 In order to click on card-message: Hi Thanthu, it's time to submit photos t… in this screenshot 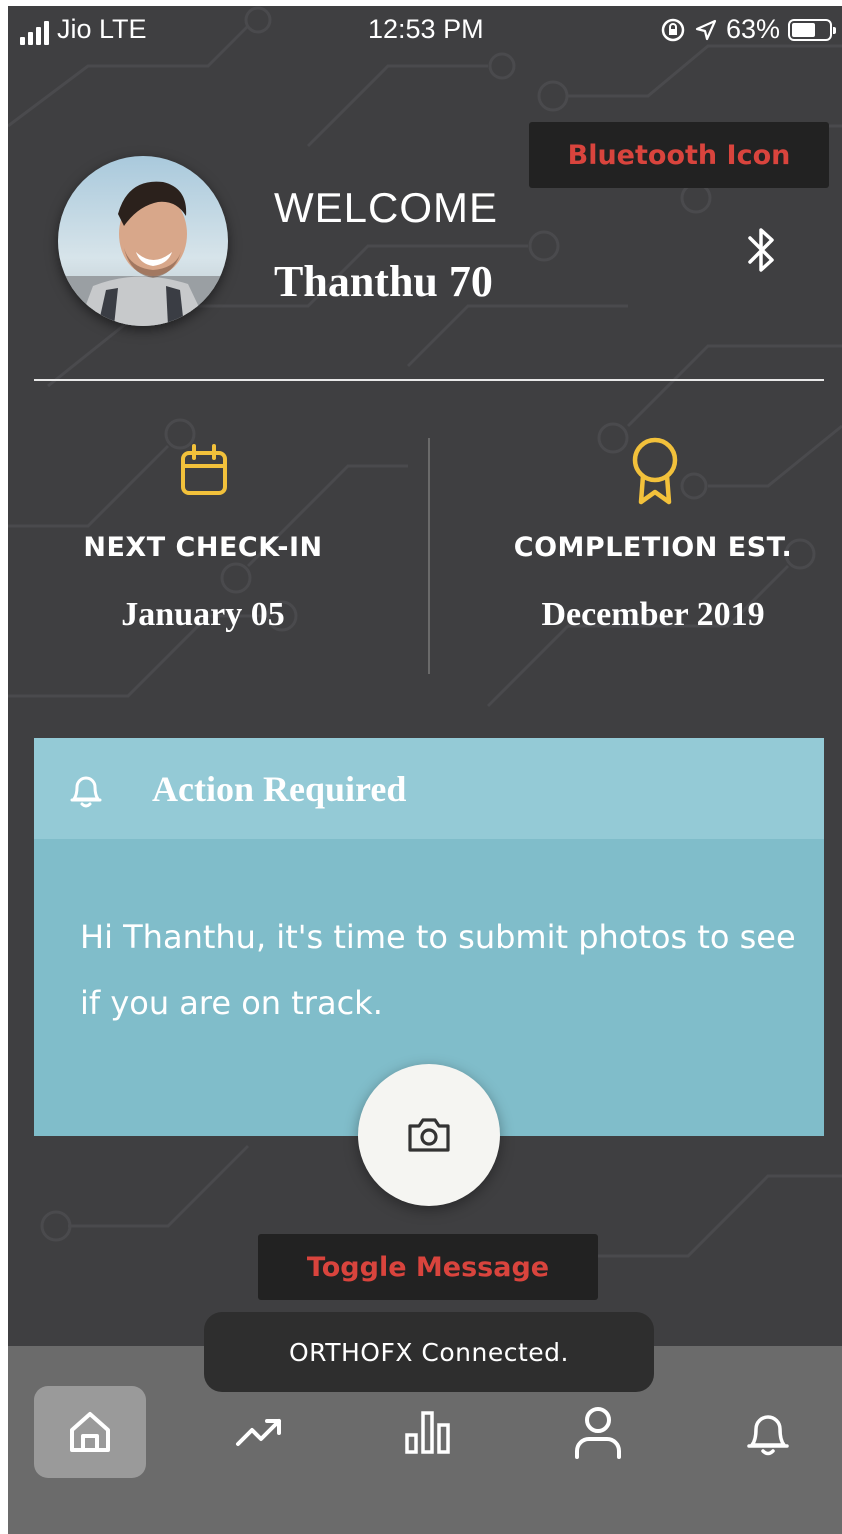, I will do `click(438, 970)`.